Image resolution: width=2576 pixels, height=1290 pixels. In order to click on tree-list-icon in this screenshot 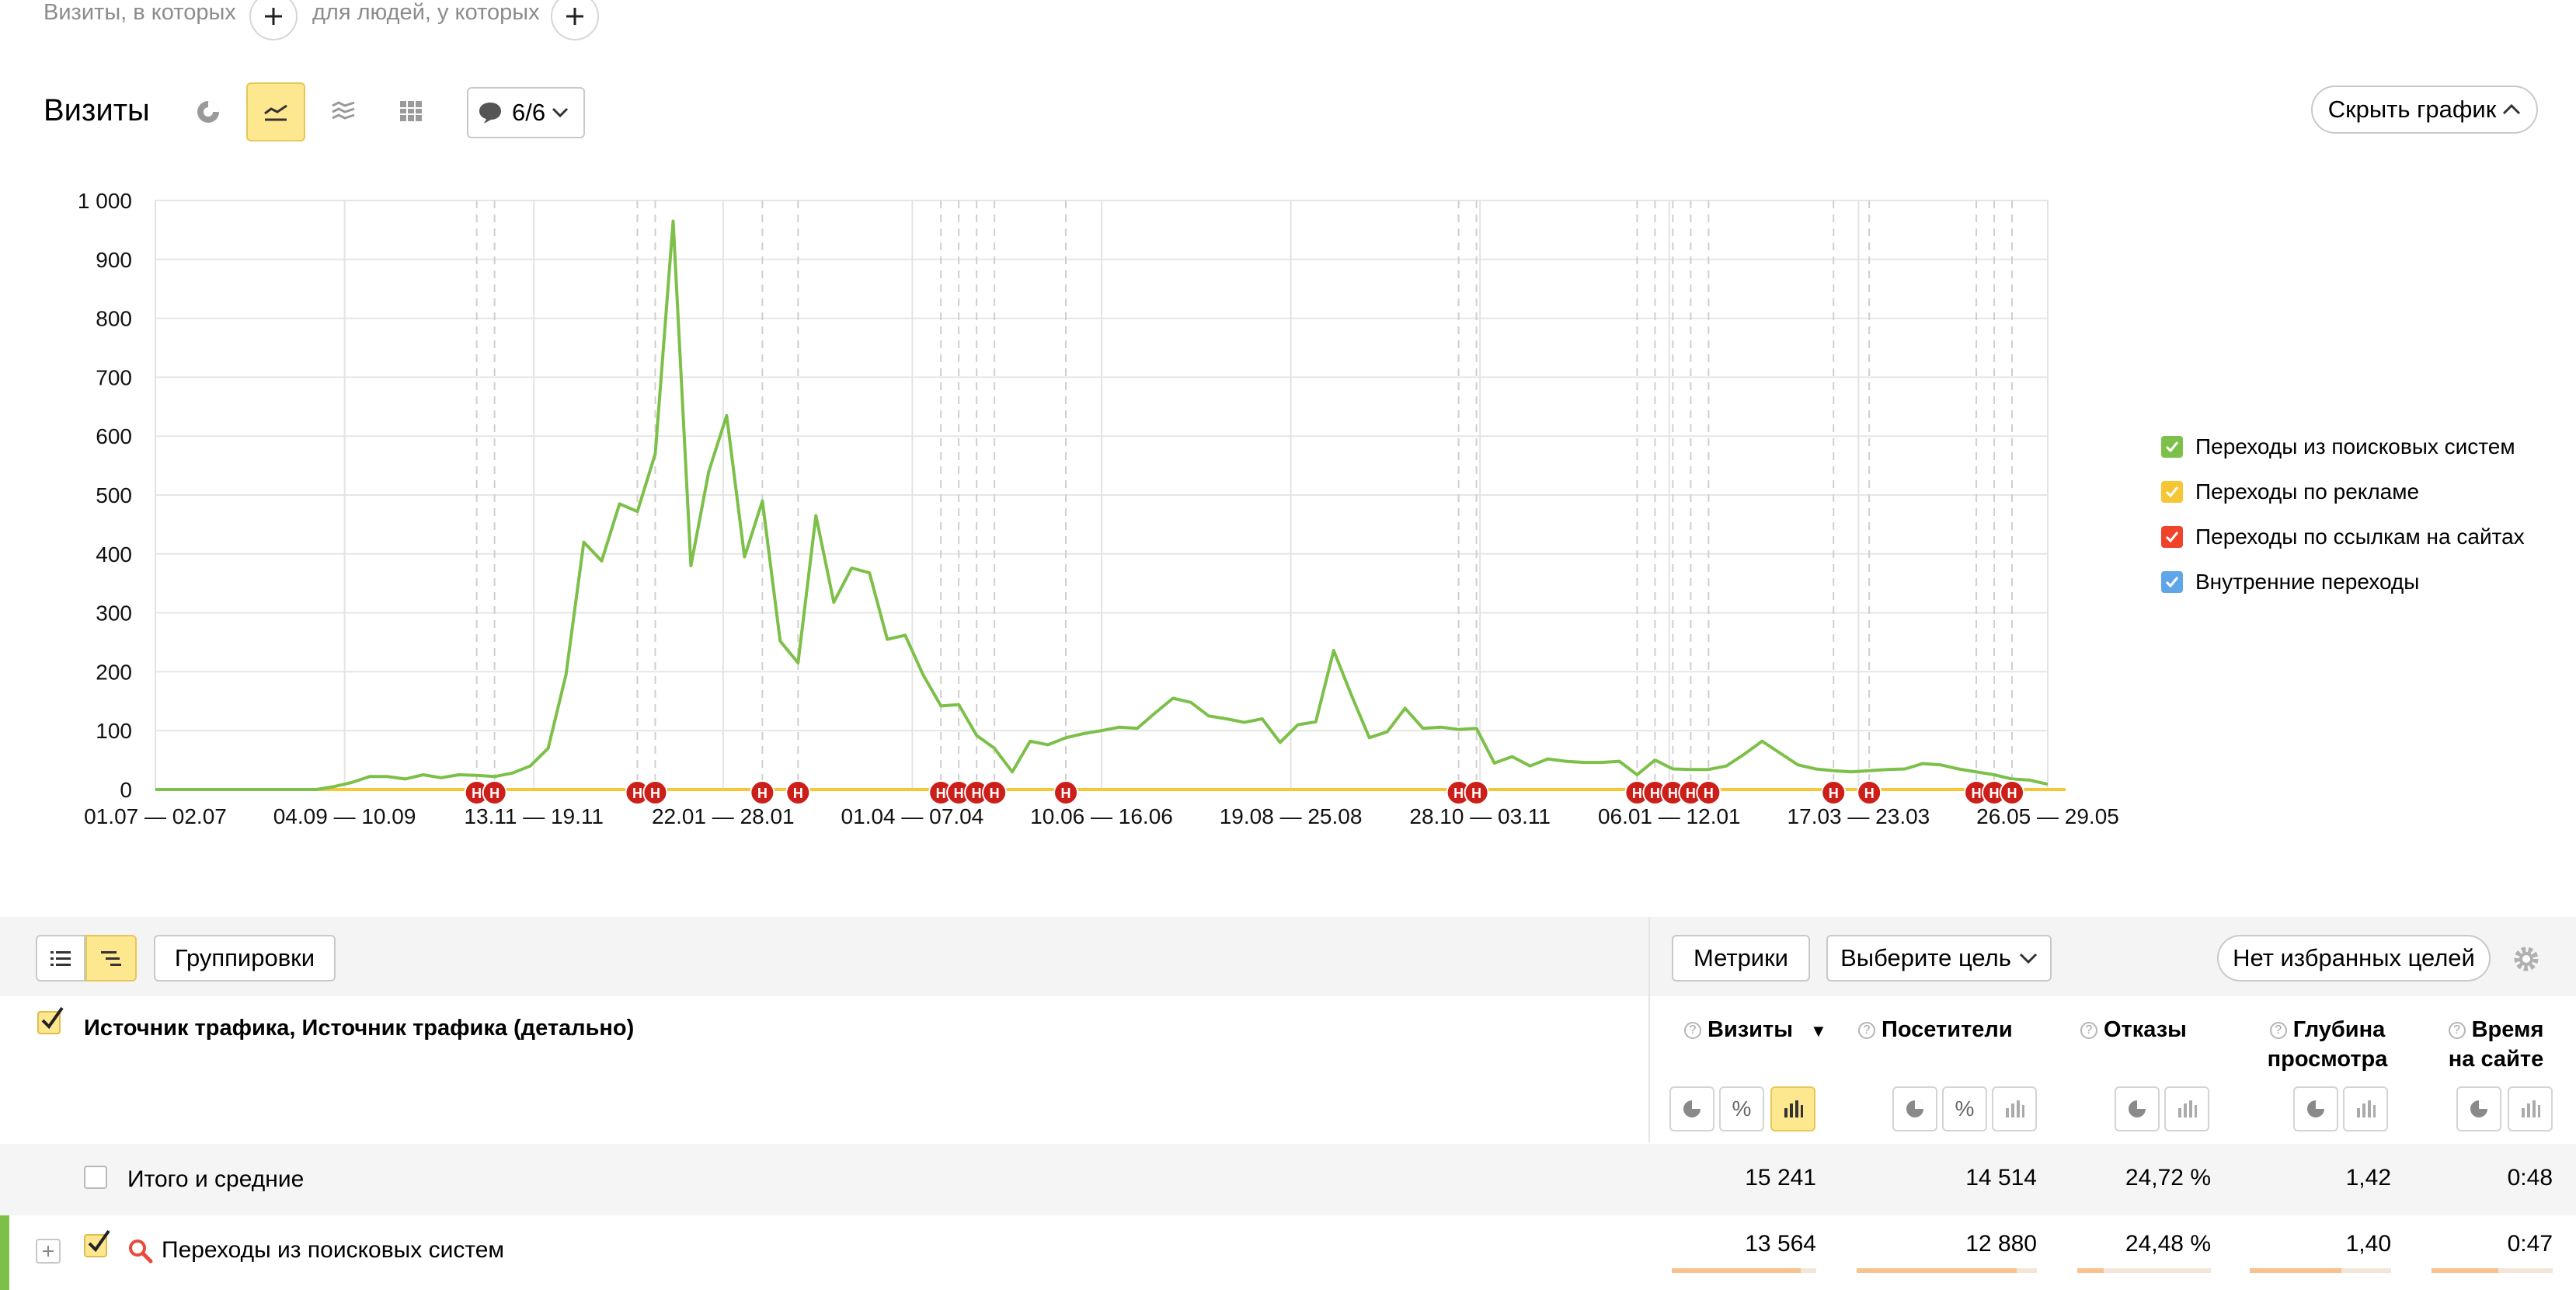, I will do `click(111, 959)`.